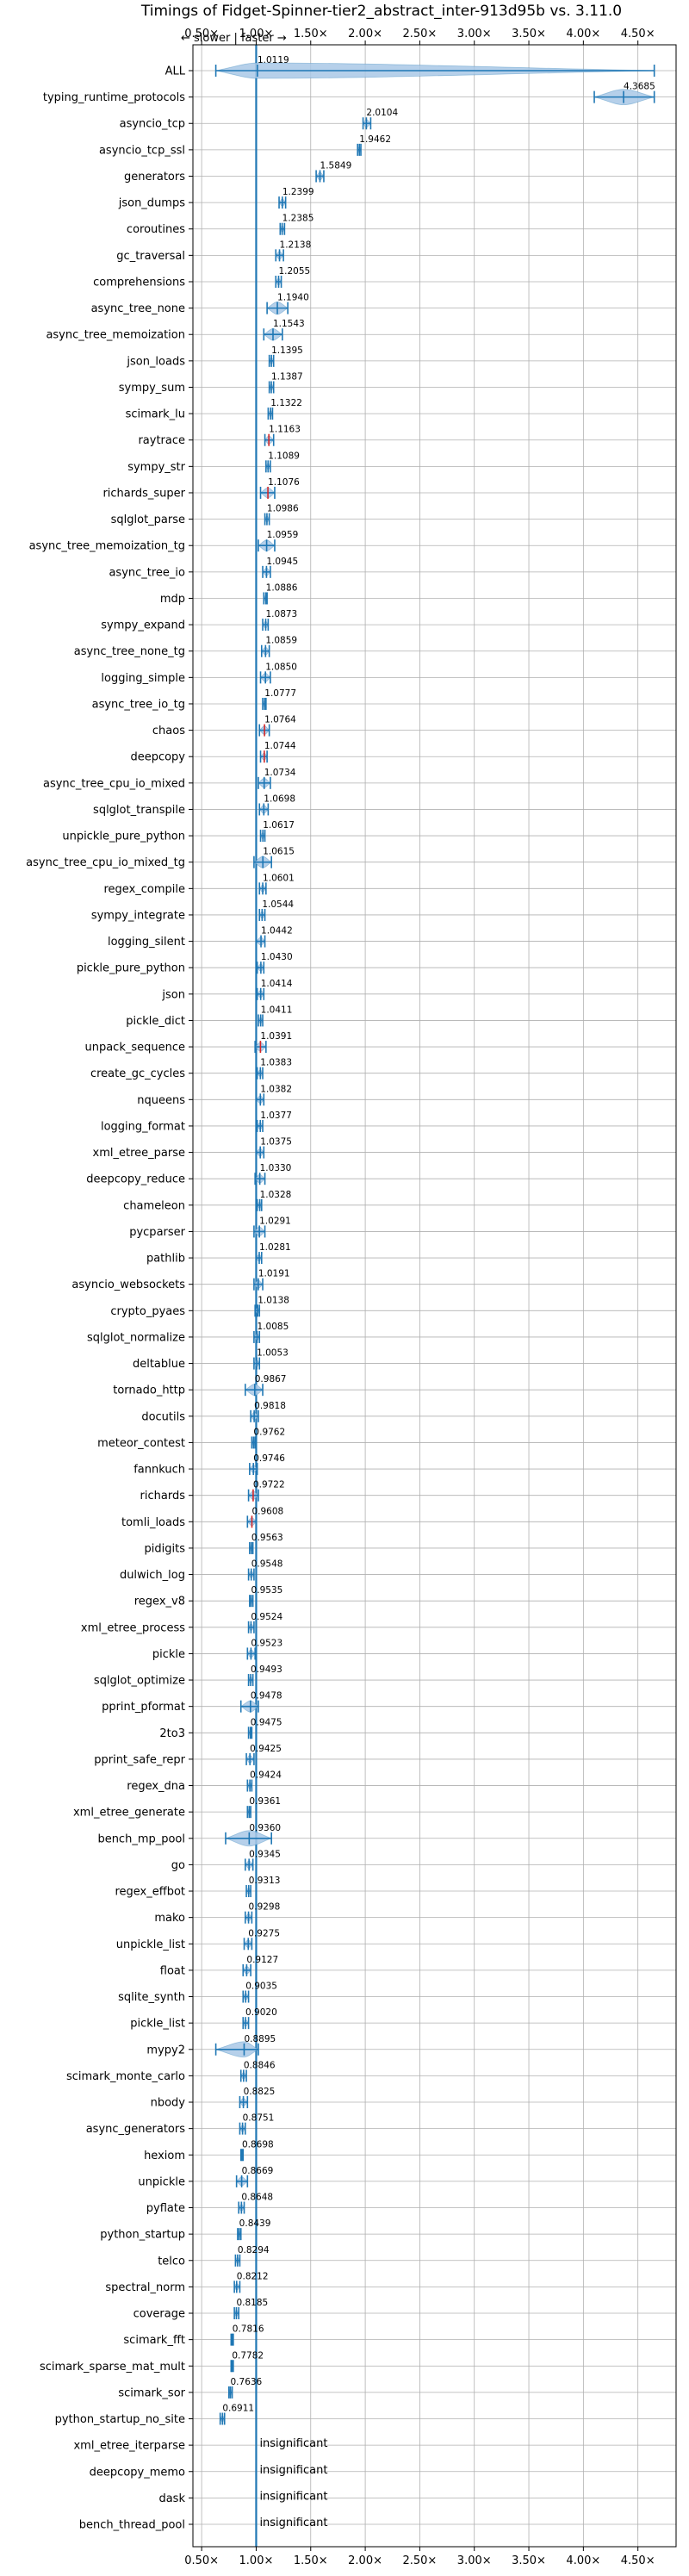 This screenshot has height=2576, width=689. I want to click on value-label: 1.0777, so click(280, 694).